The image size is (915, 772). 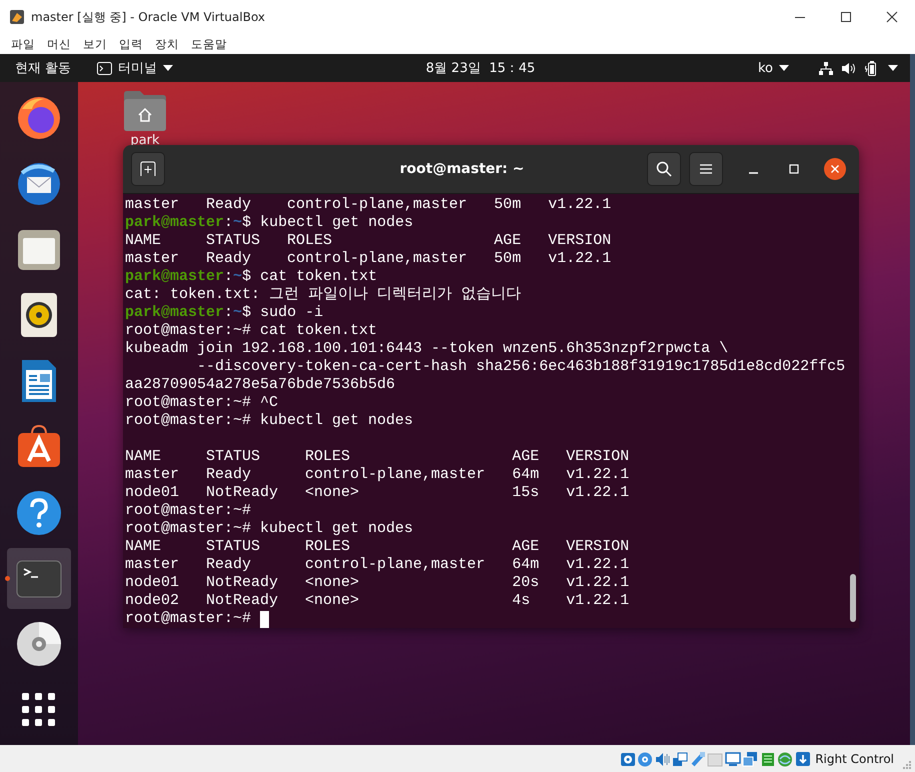 What do you see at coordinates (145, 111) in the screenshot?
I see `home-folder-icon` at bounding box center [145, 111].